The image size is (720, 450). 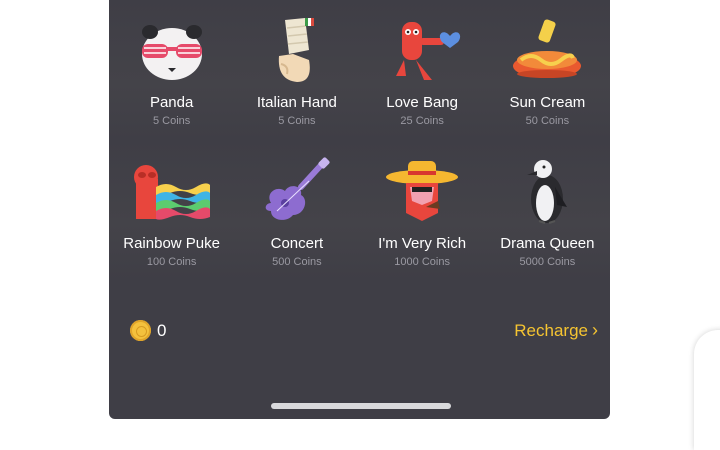 I want to click on love-bang-icon, so click(x=428, y=51).